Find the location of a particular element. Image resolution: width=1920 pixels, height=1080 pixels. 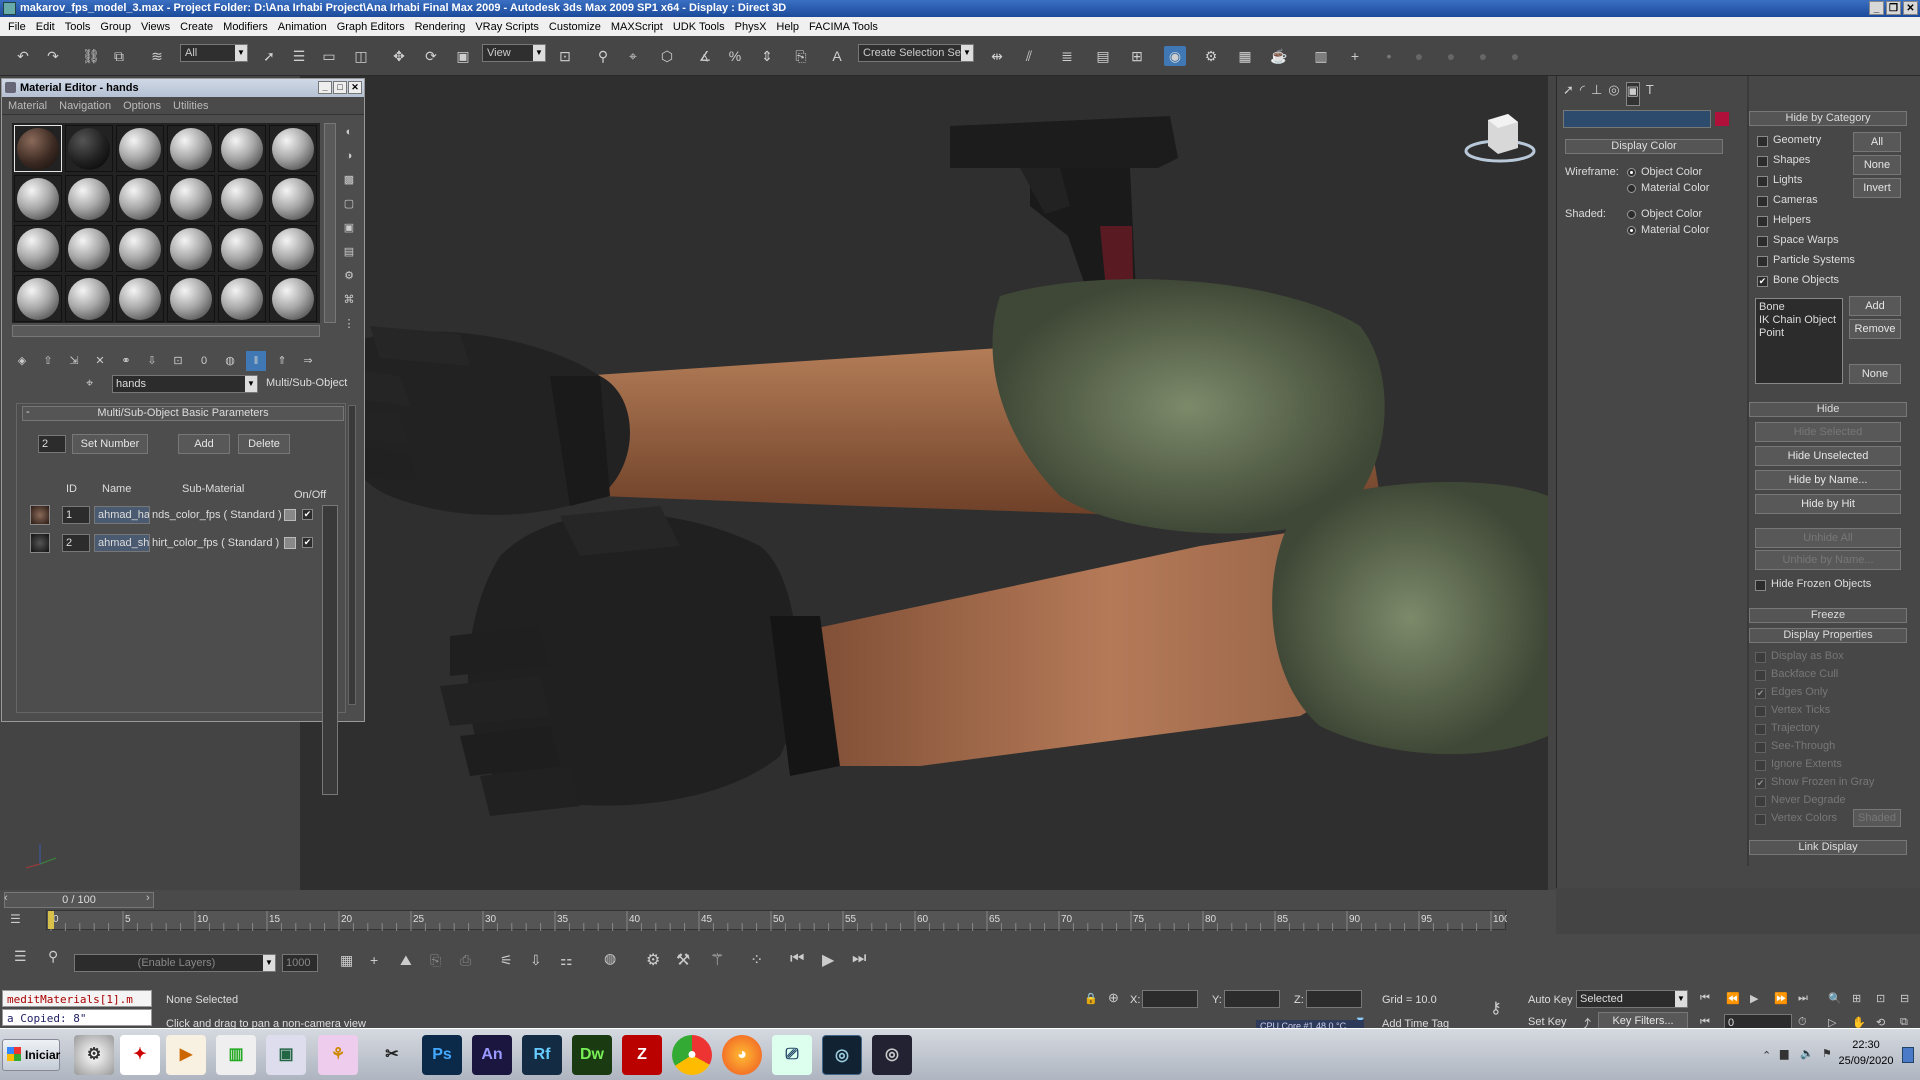

list-item: IK Chain Object is located at coordinates (1799, 320).